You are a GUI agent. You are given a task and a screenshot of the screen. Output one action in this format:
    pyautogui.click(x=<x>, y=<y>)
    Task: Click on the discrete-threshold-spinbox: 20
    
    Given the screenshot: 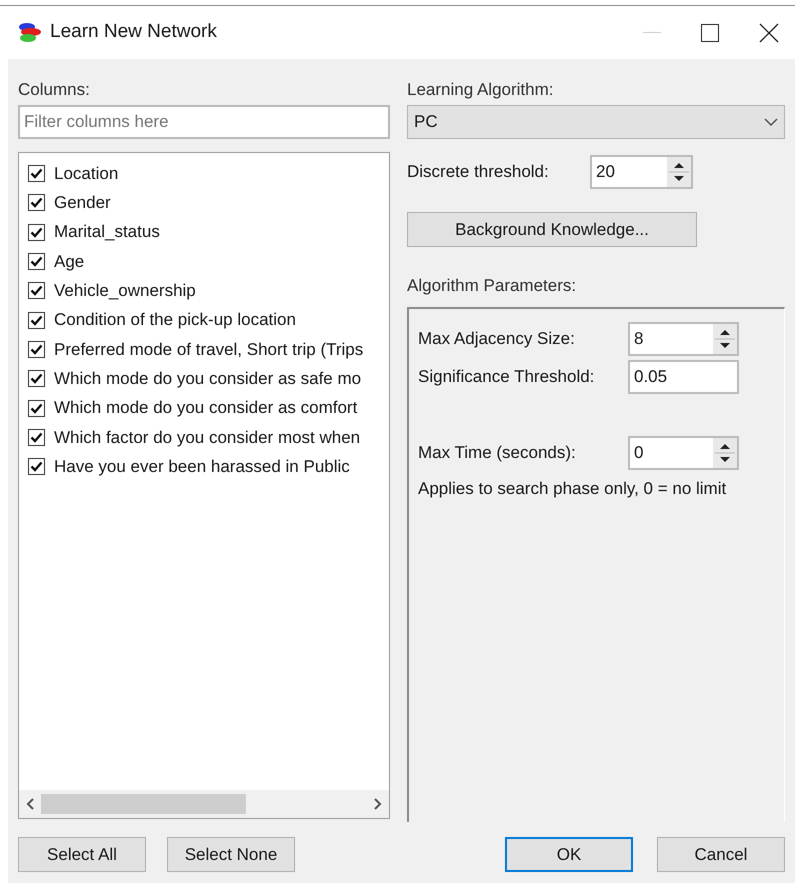 What is the action you would take?
    pyautogui.click(x=641, y=172)
    